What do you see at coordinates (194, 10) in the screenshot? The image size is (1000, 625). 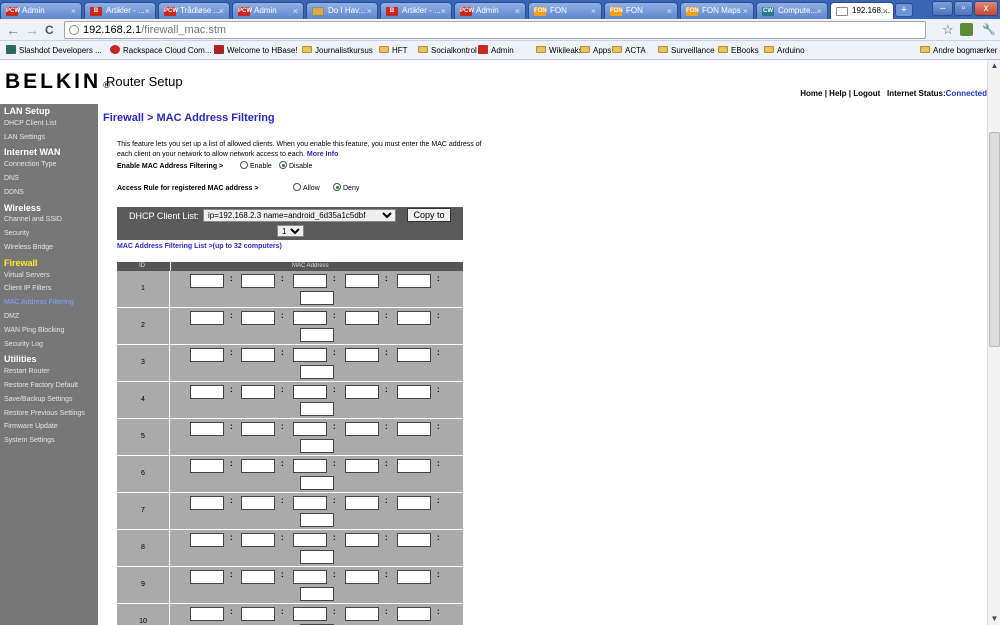 I see `browser-tab: PCW Trådløse ... ×` at bounding box center [194, 10].